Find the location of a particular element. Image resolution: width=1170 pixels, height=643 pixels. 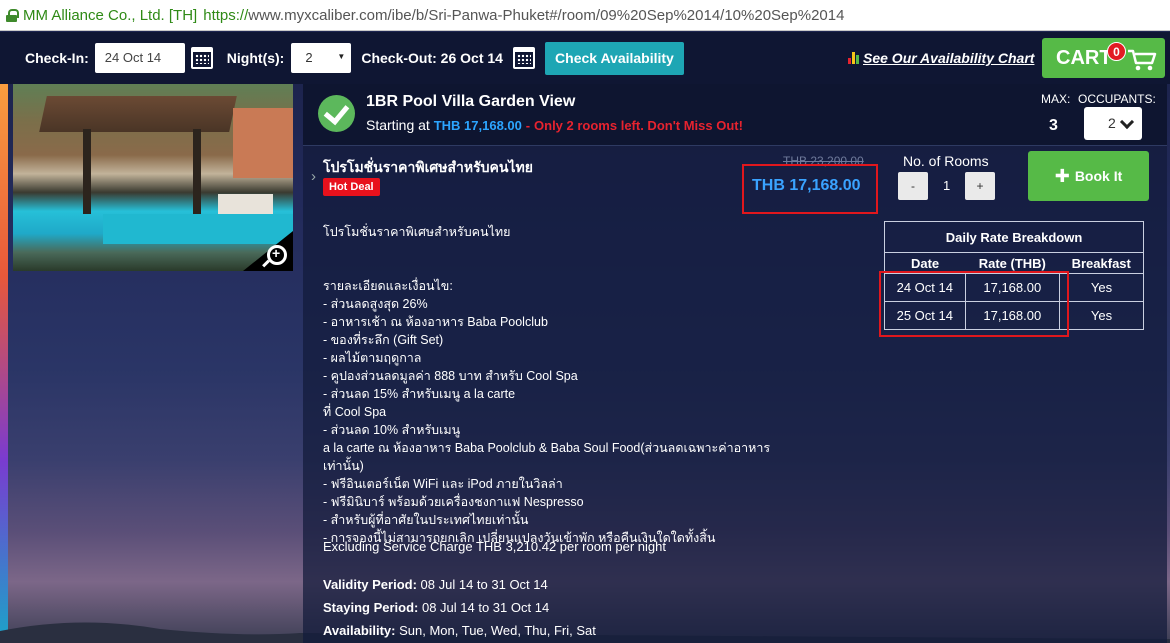

background-strip is located at coordinates (4, 337).